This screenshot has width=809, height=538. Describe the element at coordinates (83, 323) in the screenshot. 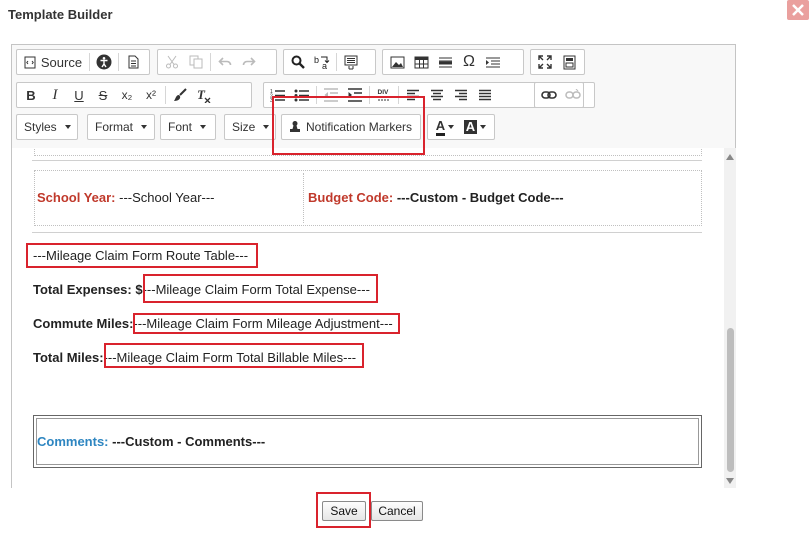

I see `commute-miles-label: Commute Miles:` at that location.